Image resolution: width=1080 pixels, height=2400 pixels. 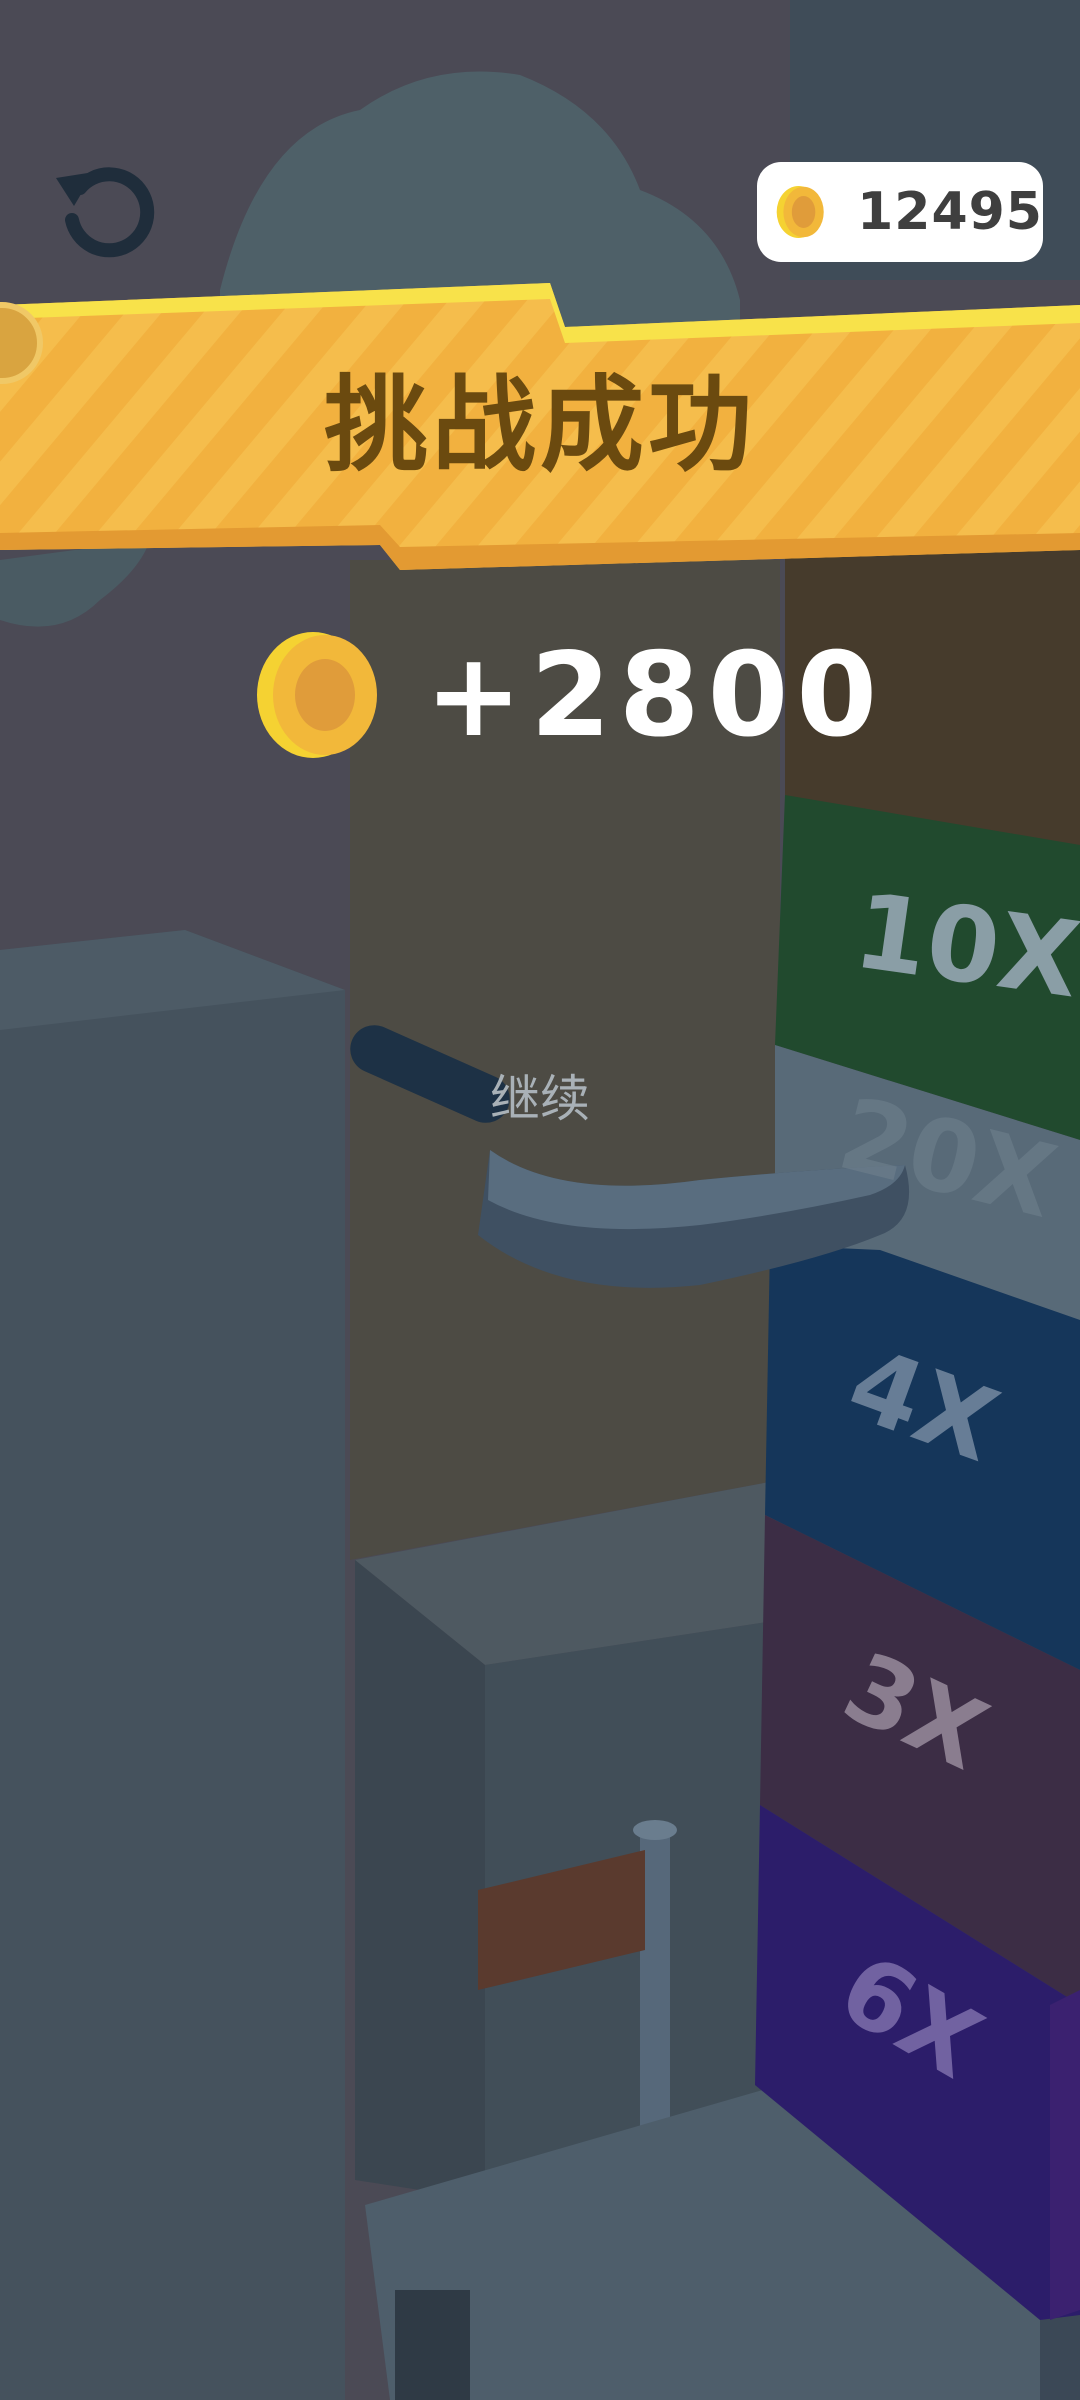 What do you see at coordinates (655, 695) in the screenshot?
I see `reward-amount: +2800` at bounding box center [655, 695].